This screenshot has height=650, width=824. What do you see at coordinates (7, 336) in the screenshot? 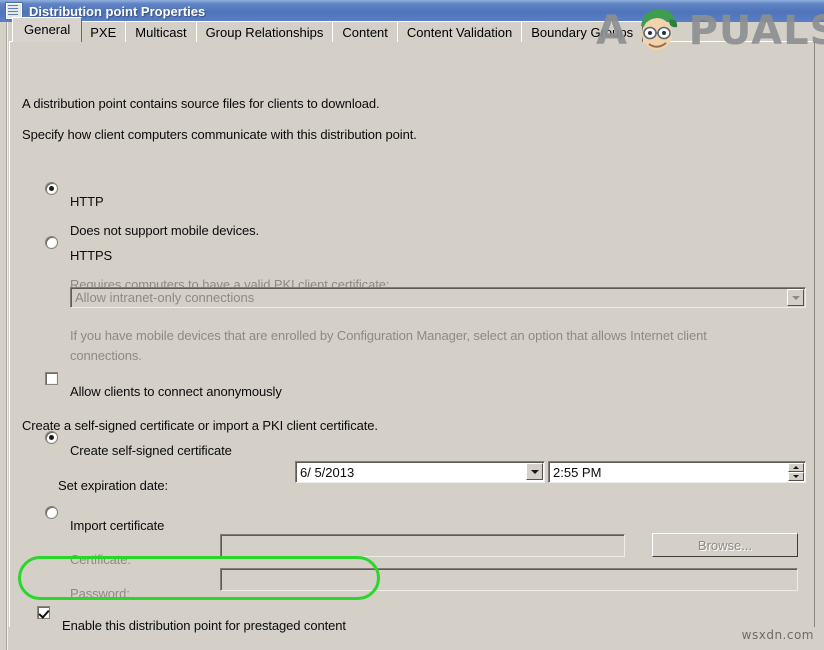
I see `dialog-frame-highlight` at bounding box center [7, 336].